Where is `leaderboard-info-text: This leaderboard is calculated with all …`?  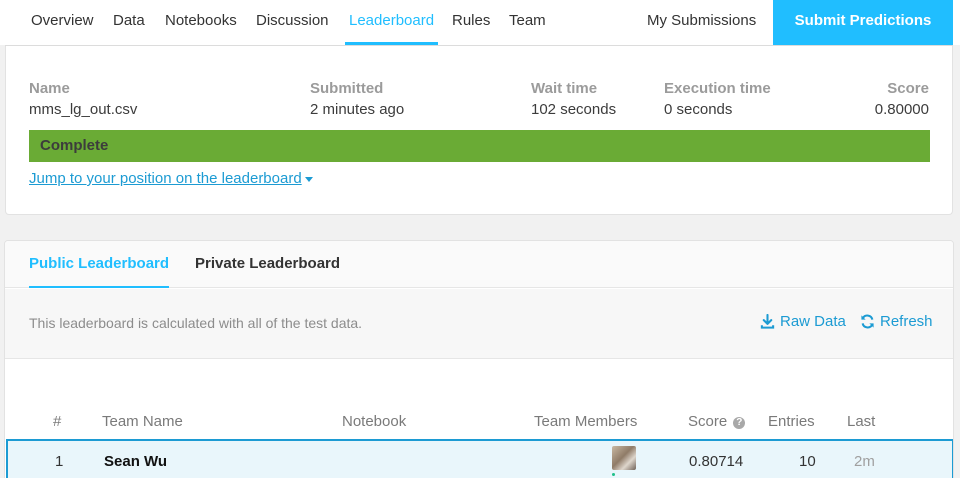
leaderboard-info-text: This leaderboard is calculated with all … is located at coordinates (196, 323).